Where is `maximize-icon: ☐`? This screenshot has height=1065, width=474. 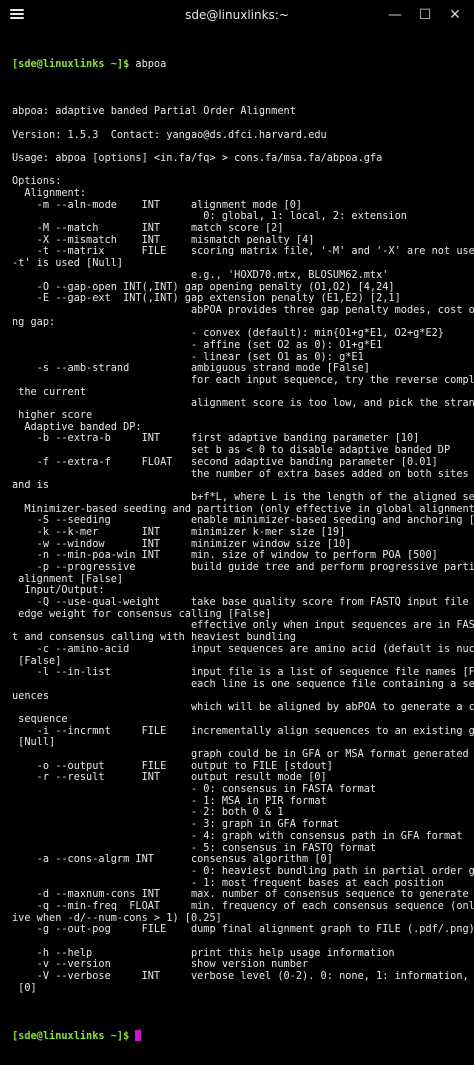 maximize-icon: ☐ is located at coordinates (425, 15).